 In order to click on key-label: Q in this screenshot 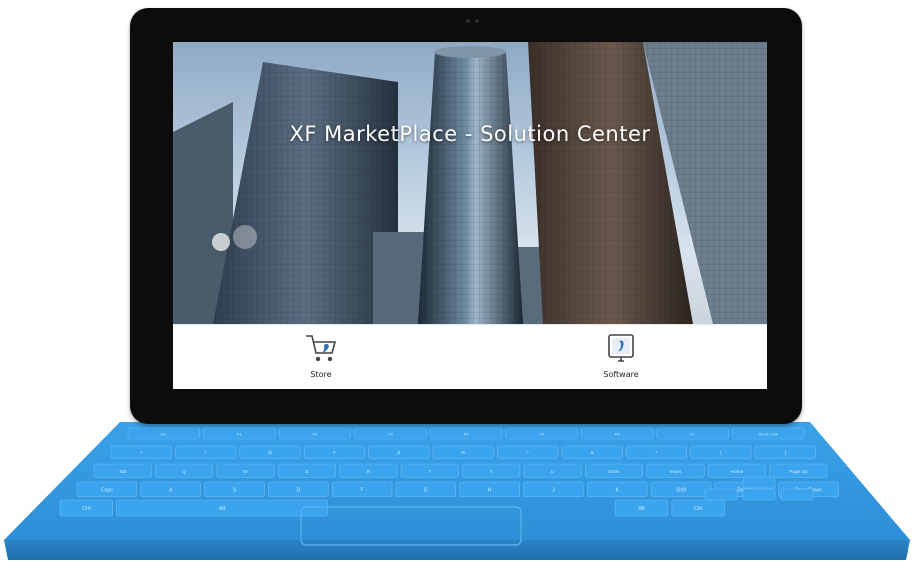, I will do `click(184, 472)`.